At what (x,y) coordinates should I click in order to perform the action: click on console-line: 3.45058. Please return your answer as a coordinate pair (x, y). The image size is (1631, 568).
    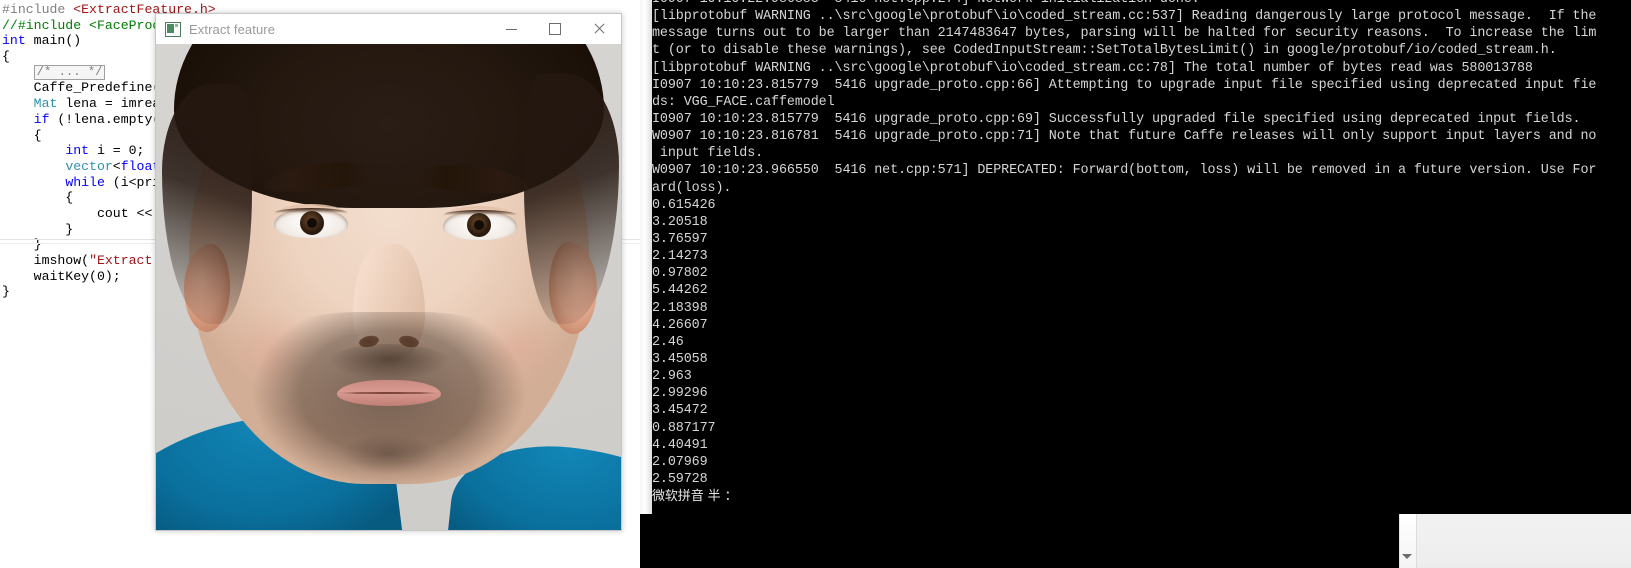
    Looking at the image, I should click on (680, 359).